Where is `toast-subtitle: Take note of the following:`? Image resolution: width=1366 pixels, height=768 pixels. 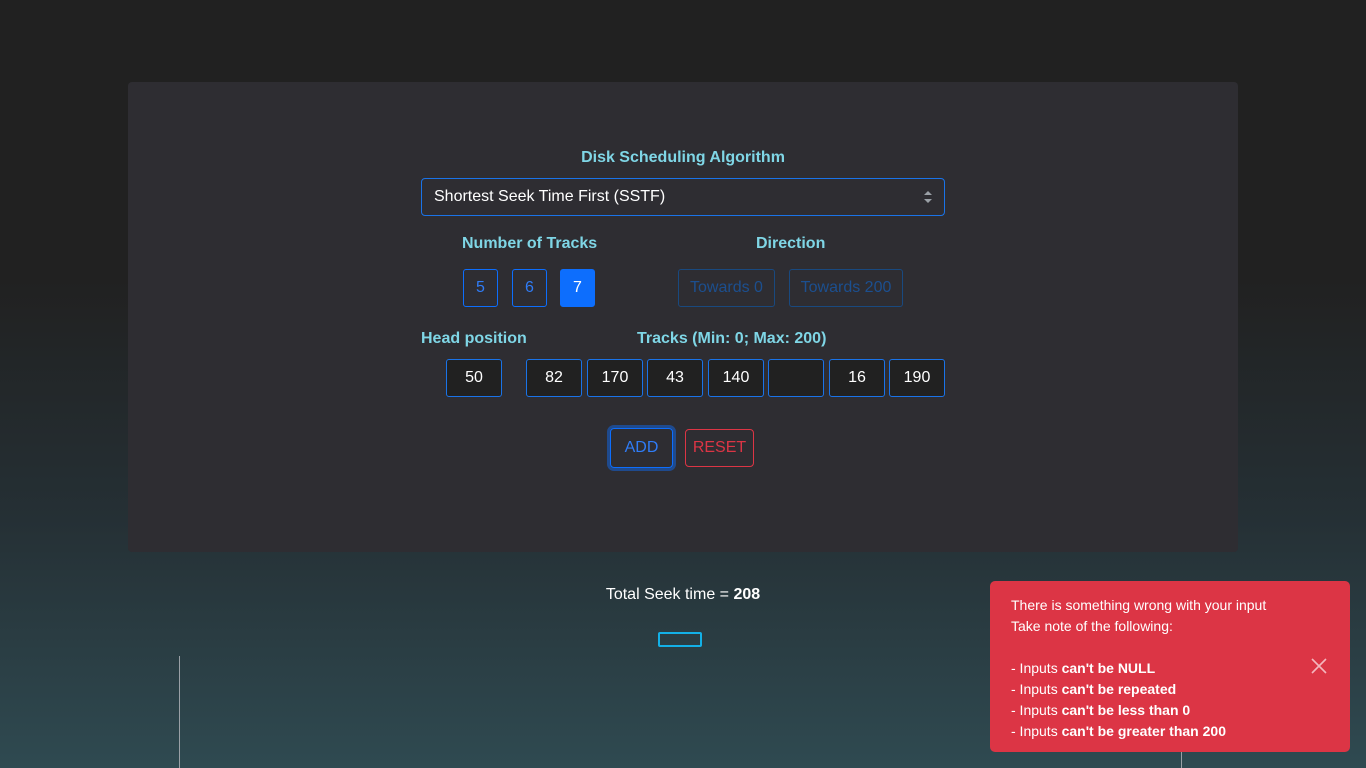 toast-subtitle: Take note of the following: is located at coordinates (1092, 626).